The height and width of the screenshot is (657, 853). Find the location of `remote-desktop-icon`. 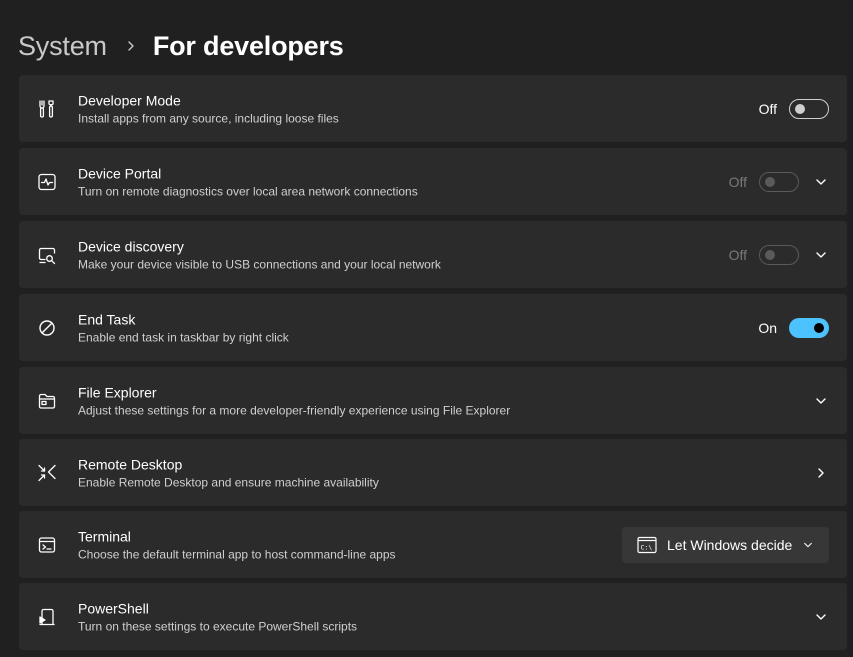

remote-desktop-icon is located at coordinates (47, 473).